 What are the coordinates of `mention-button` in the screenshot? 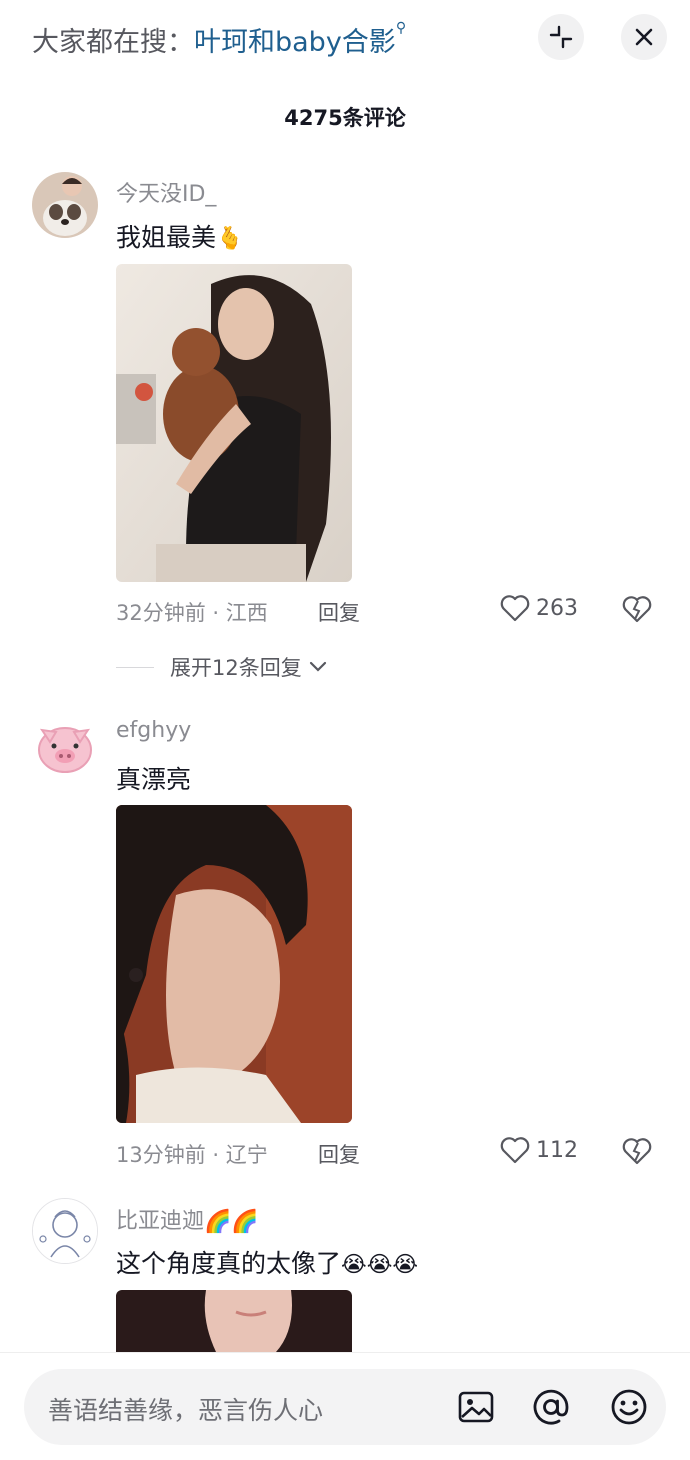 It's located at (551, 1407).